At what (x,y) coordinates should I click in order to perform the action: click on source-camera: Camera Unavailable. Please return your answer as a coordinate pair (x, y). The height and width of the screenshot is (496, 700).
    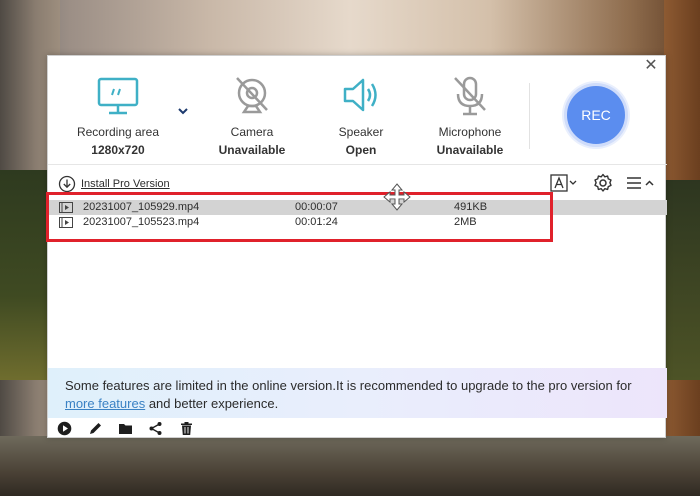
    Looking at the image, I should click on (252, 115).